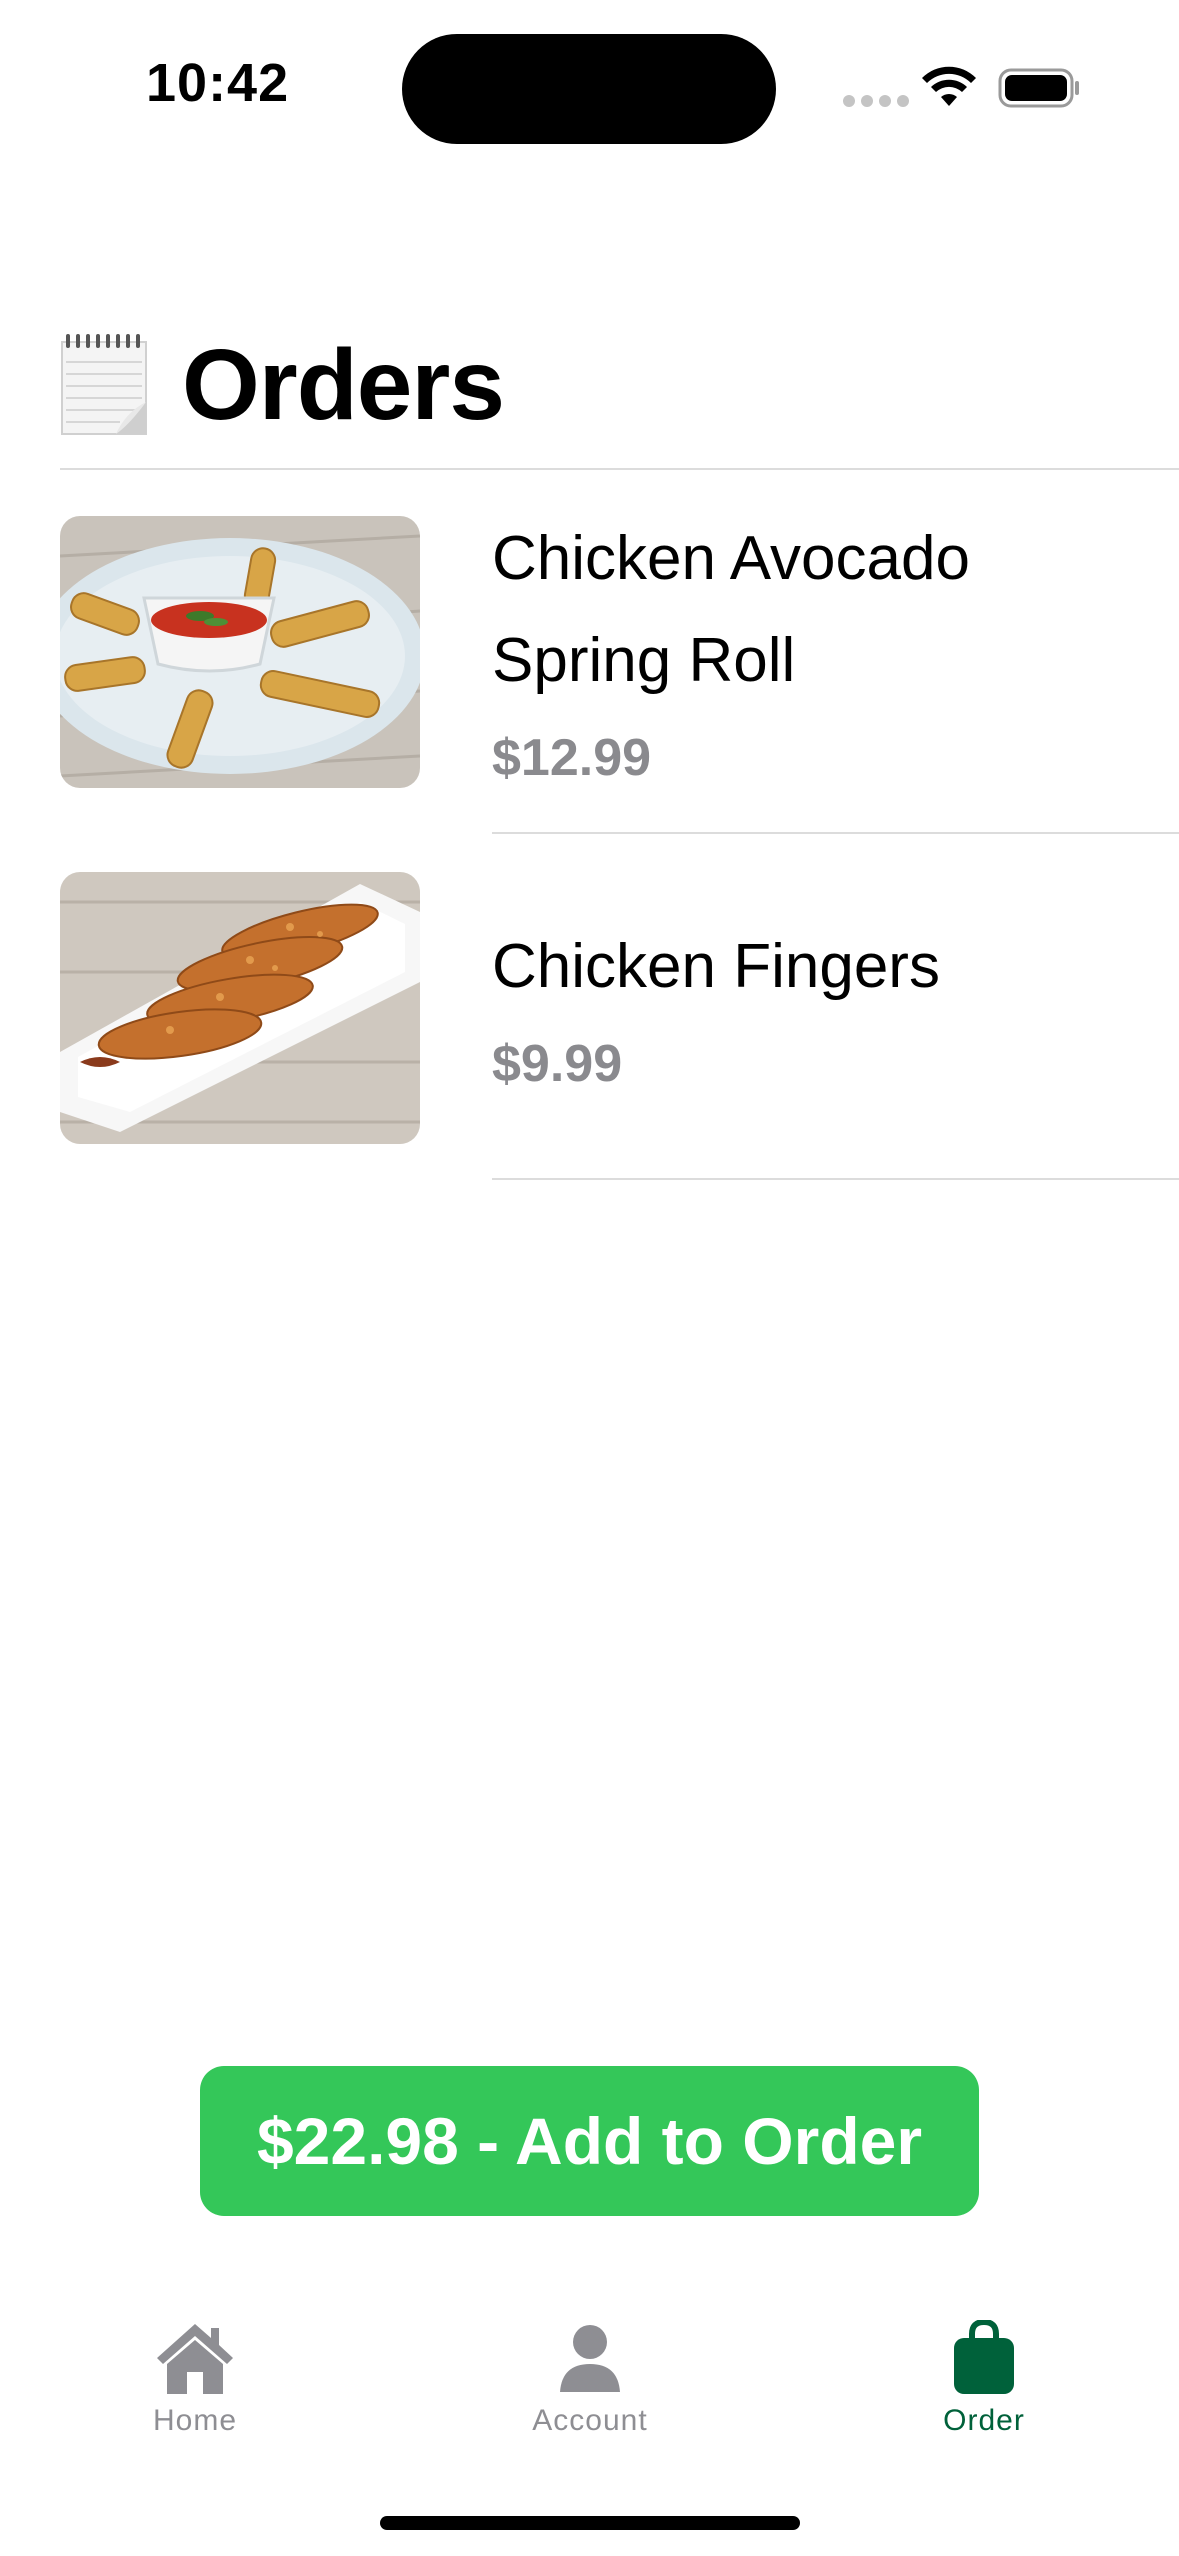 Image resolution: width=1179 pixels, height=2556 pixels. Describe the element at coordinates (240, 652) in the screenshot. I see `spring-rolls-image` at that location.